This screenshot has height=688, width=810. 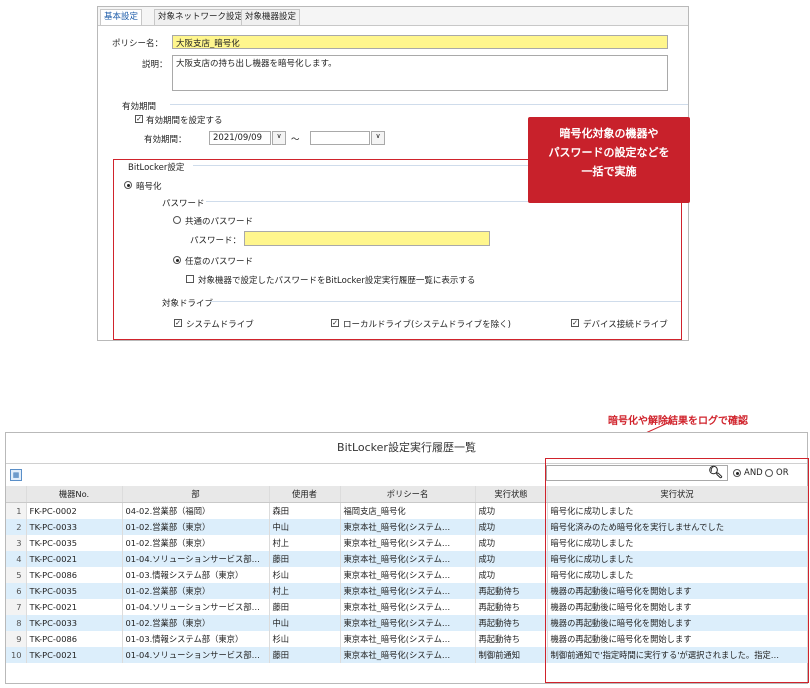 What do you see at coordinates (196, 494) in the screenshot?
I see `column-header-department: 部` at bounding box center [196, 494].